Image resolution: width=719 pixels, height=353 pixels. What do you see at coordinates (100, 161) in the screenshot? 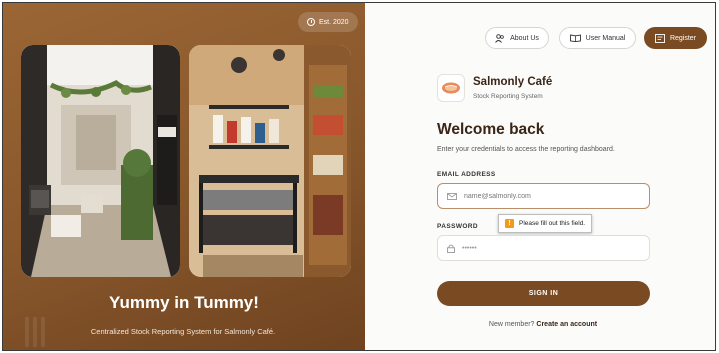
I see `cafe-entrance-photo` at bounding box center [100, 161].